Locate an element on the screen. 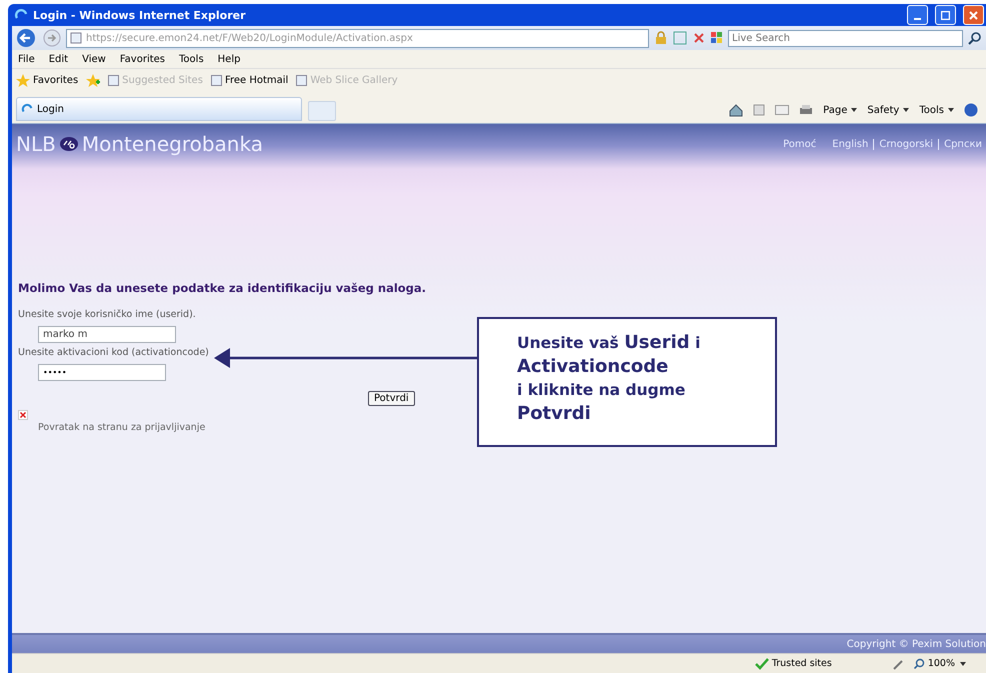 This screenshot has height=673, width=986. minimize-button is located at coordinates (917, 15).